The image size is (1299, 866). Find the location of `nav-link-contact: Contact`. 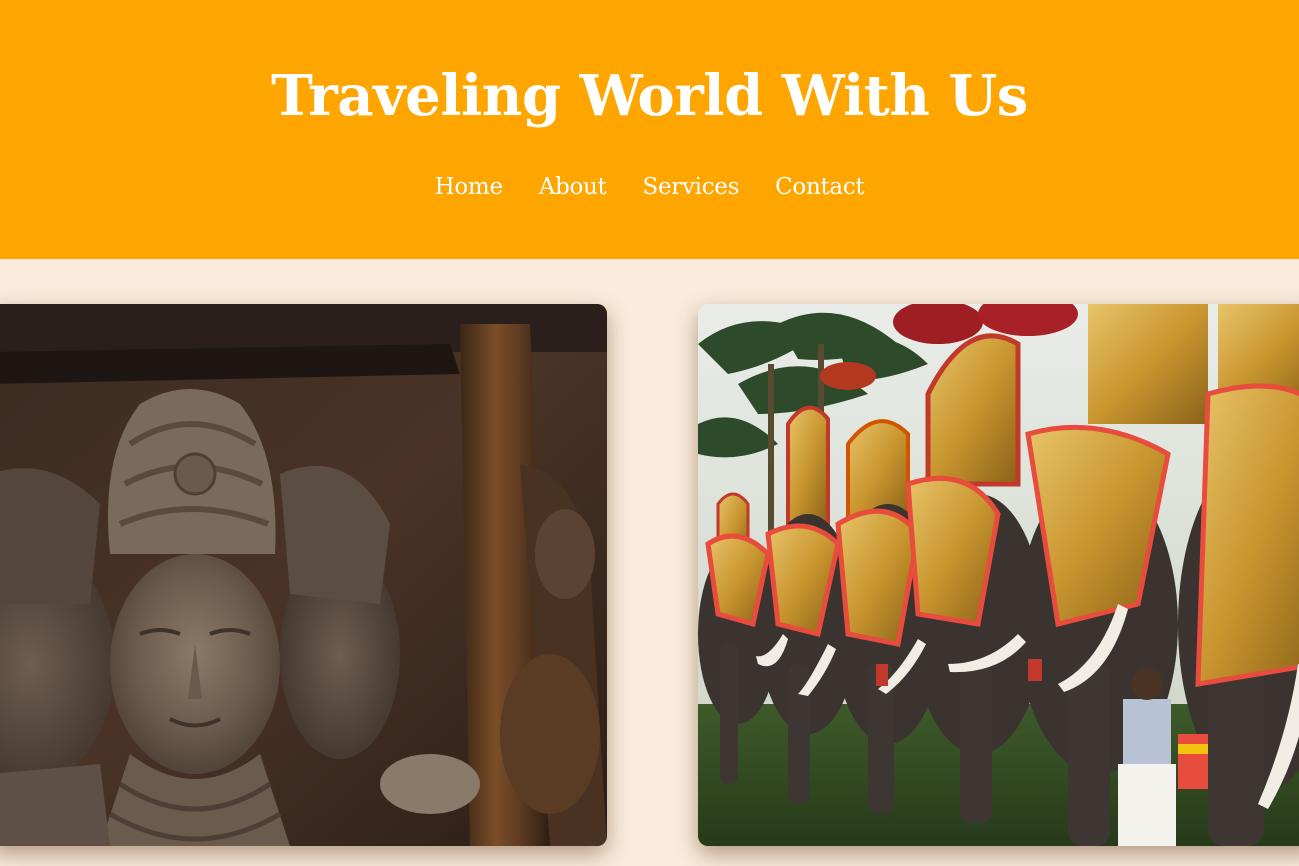

nav-link-contact: Contact is located at coordinates (820, 187).